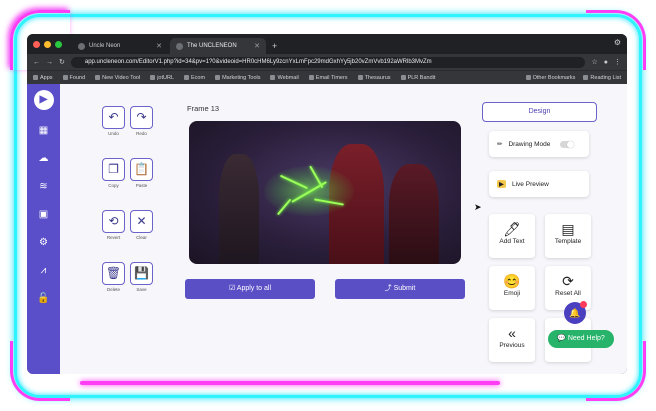  What do you see at coordinates (417, 78) in the screenshot?
I see `bookmark-plr-bandit: PLR Bandit` at bounding box center [417, 78].